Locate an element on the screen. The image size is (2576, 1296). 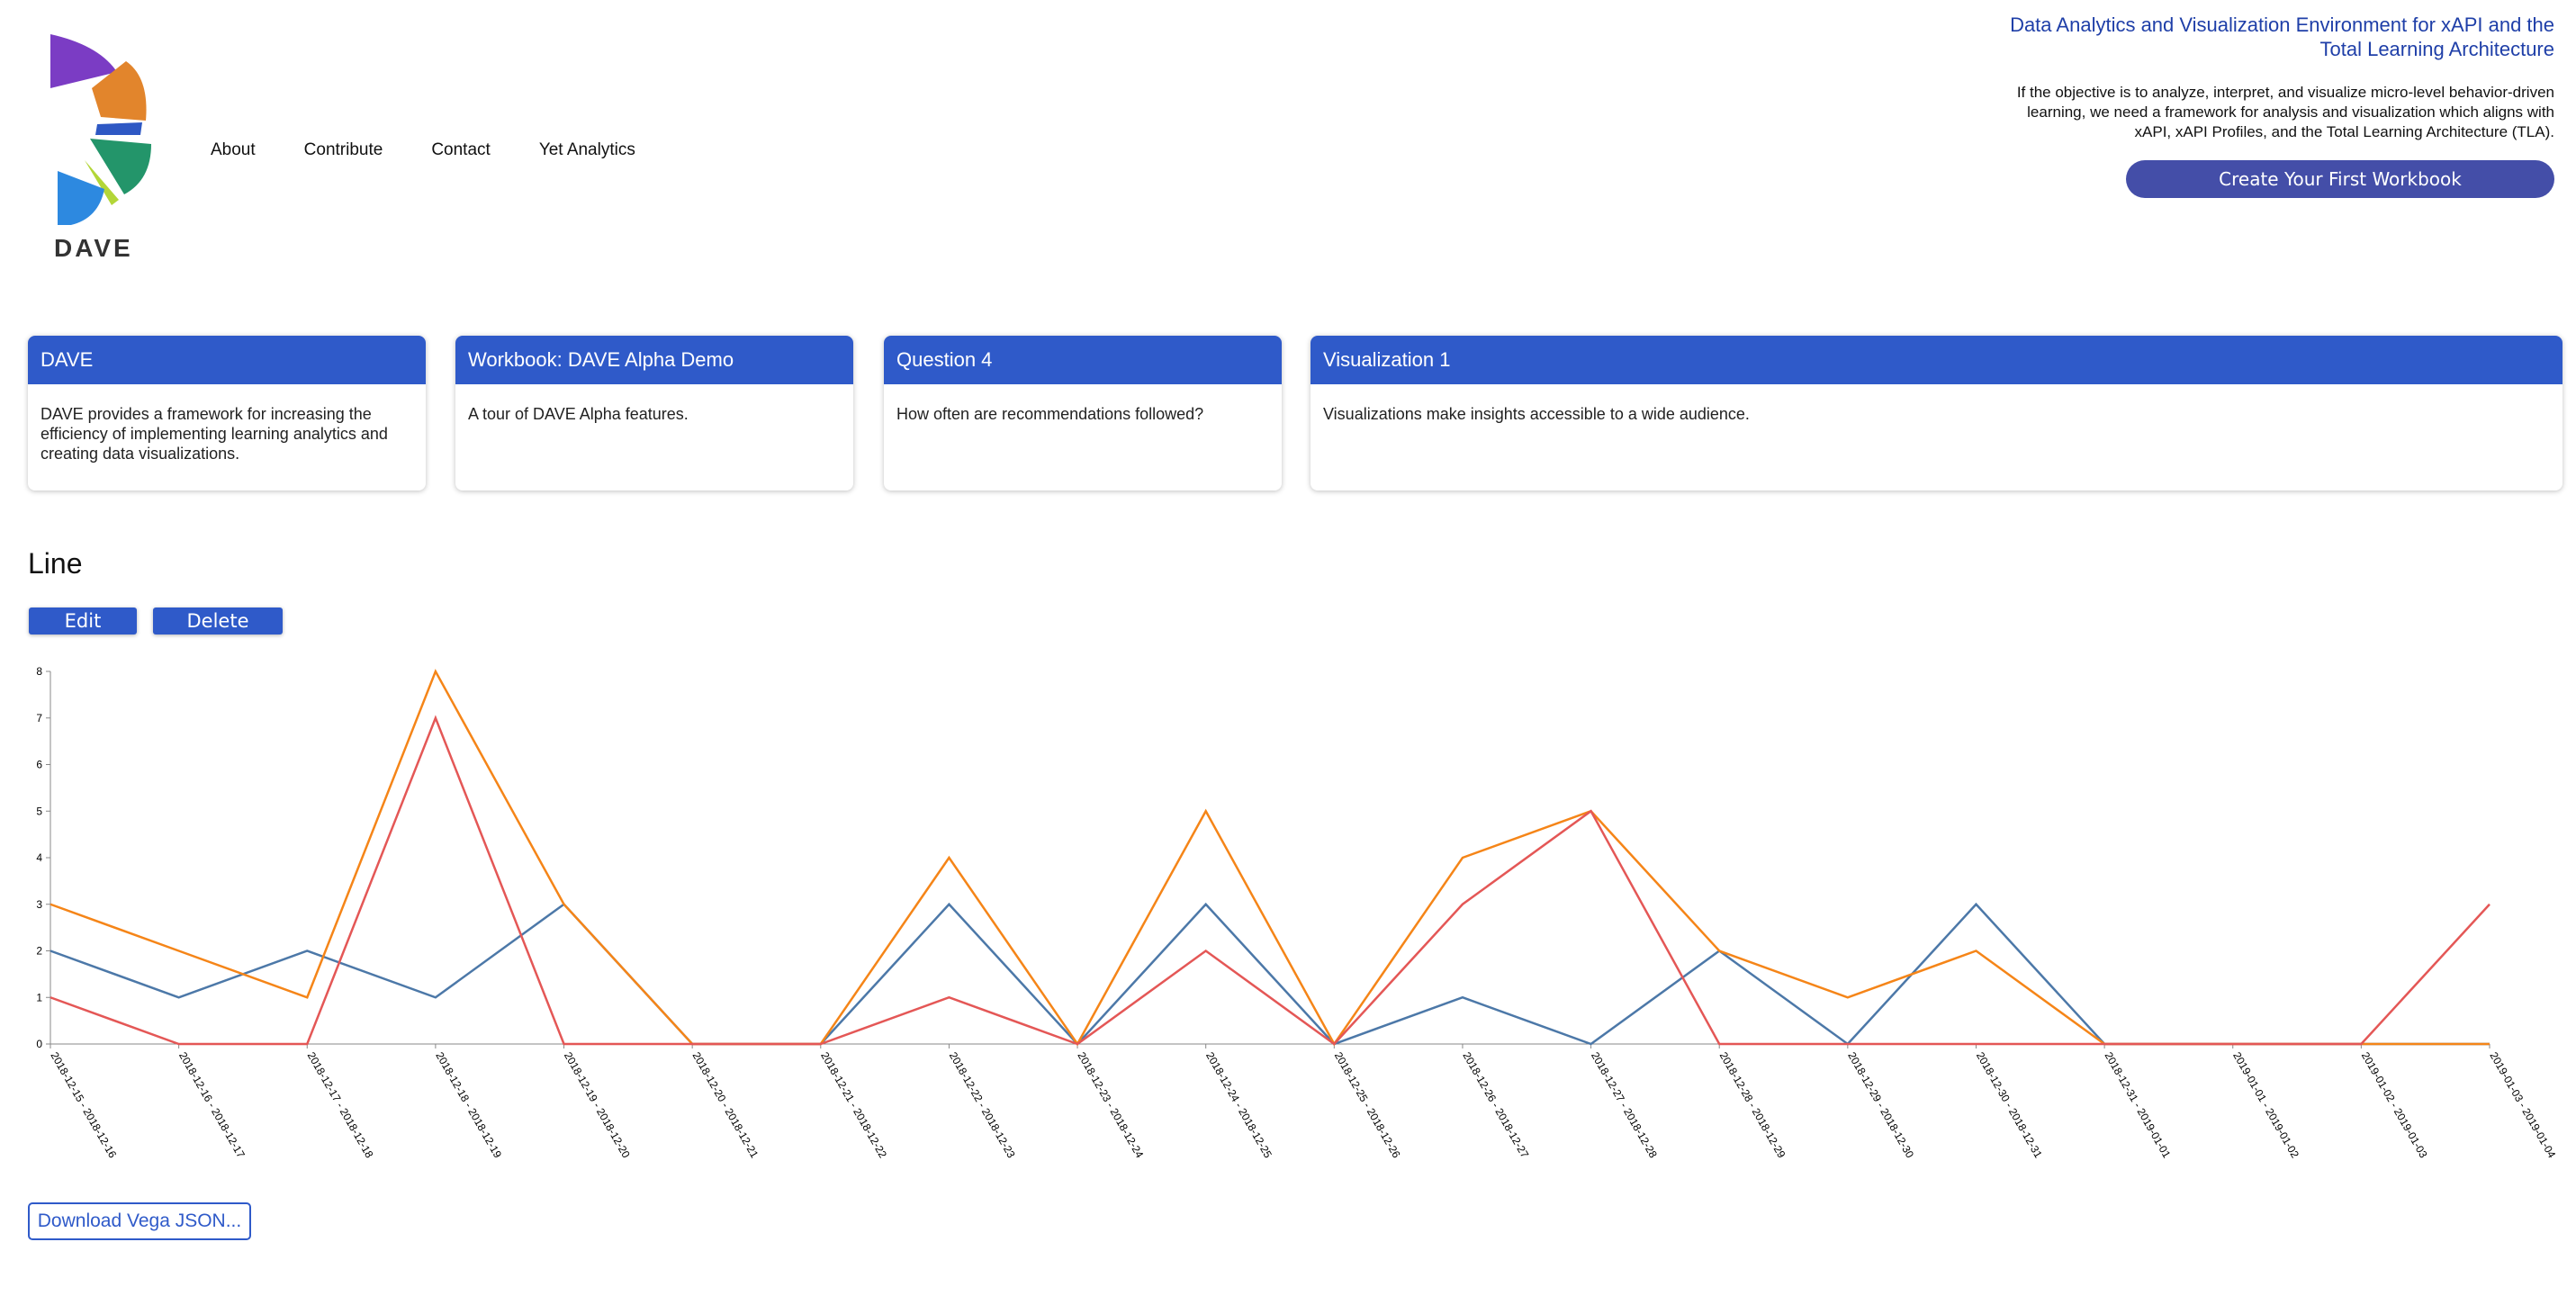
y-tick-label: 5 is located at coordinates (39, 811).